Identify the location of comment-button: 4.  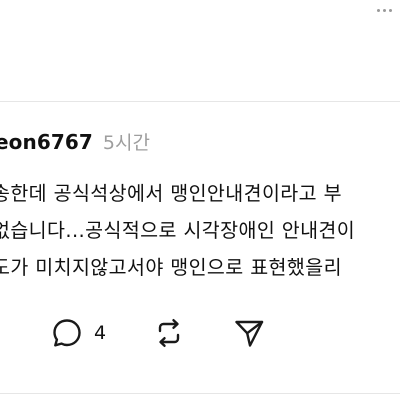
(78, 333).